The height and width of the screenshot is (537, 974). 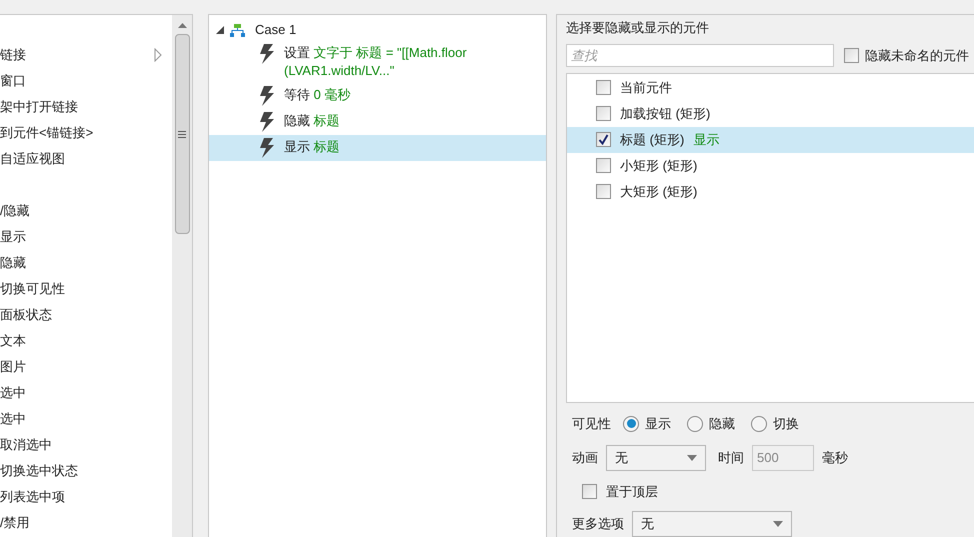 I want to click on panel-heading: 选择要隐藏或显示的元件, so click(x=638, y=27).